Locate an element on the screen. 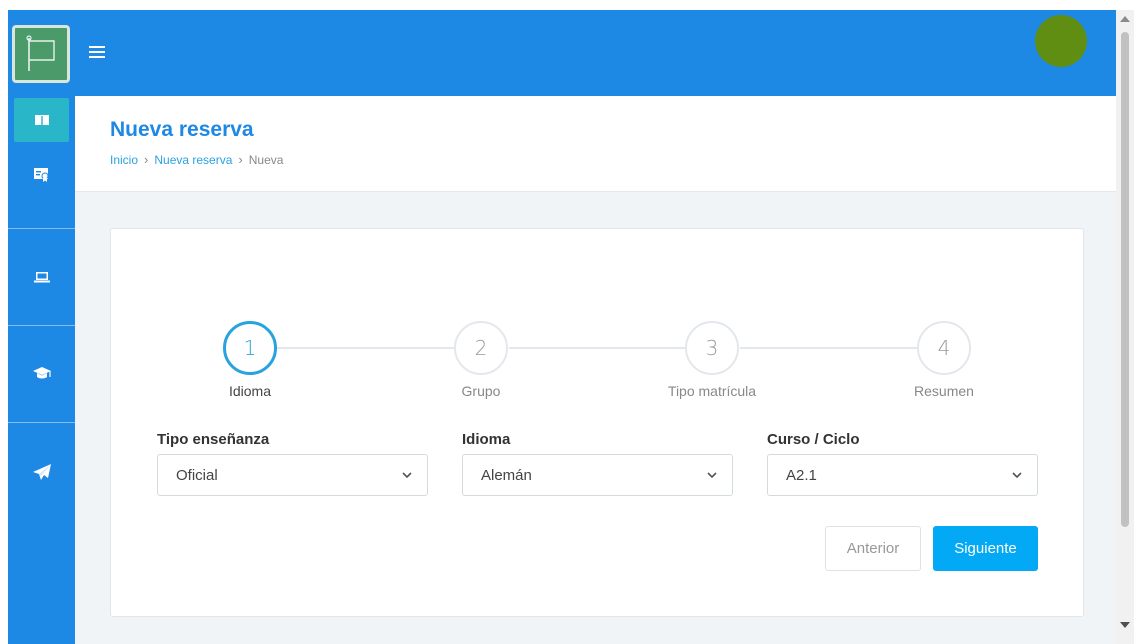 This screenshot has height=644, width=1134. idioma-select: Alemán is located at coordinates (597, 475).